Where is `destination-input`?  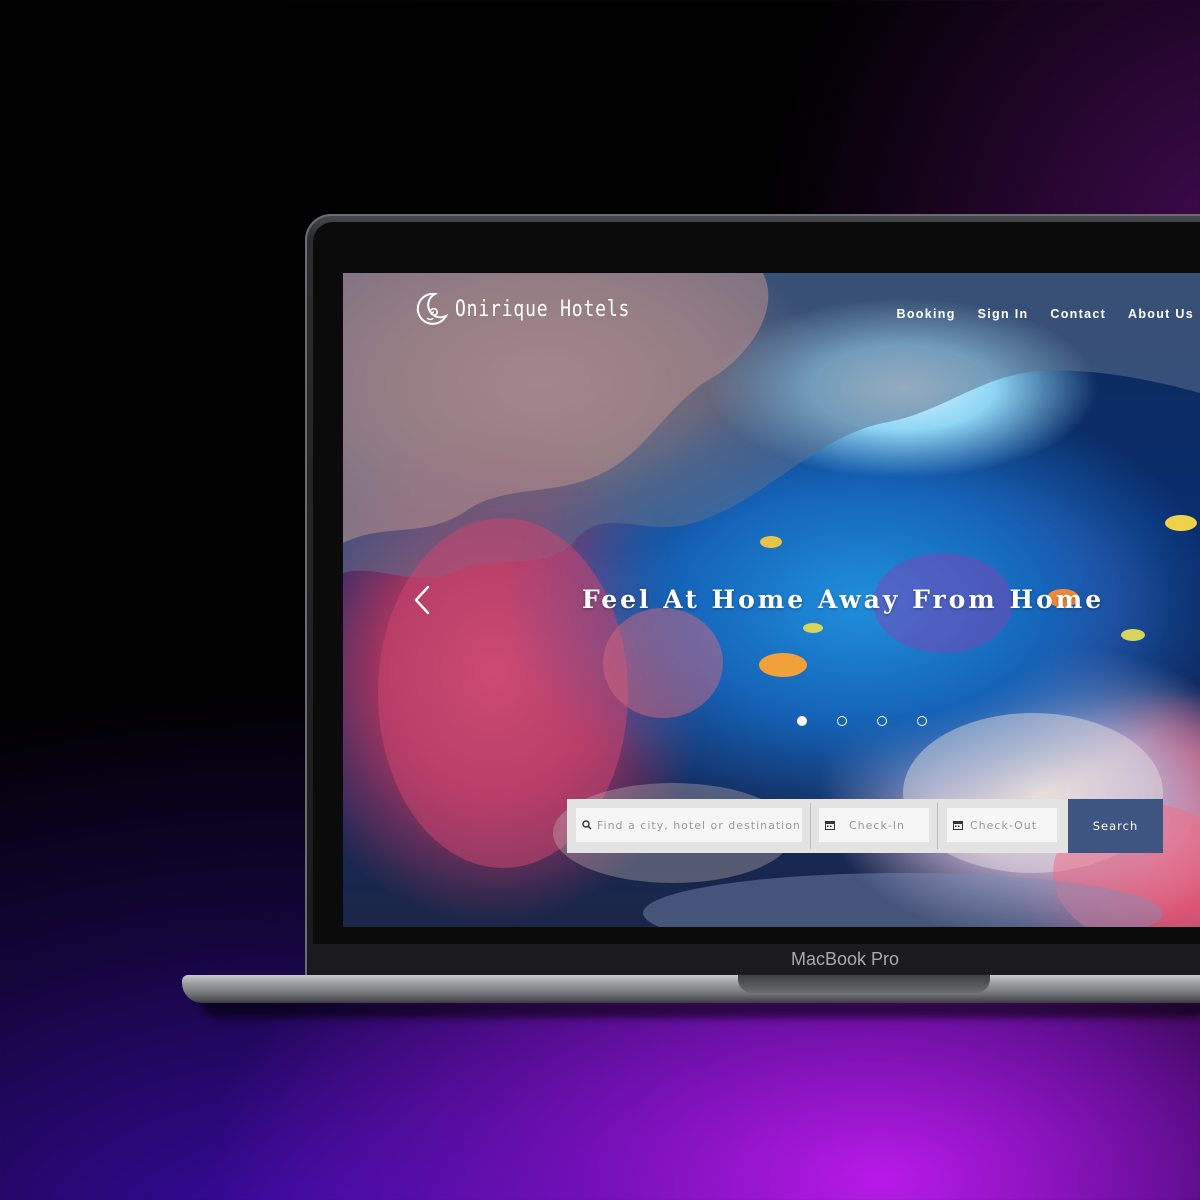
destination-input is located at coordinates (699, 825).